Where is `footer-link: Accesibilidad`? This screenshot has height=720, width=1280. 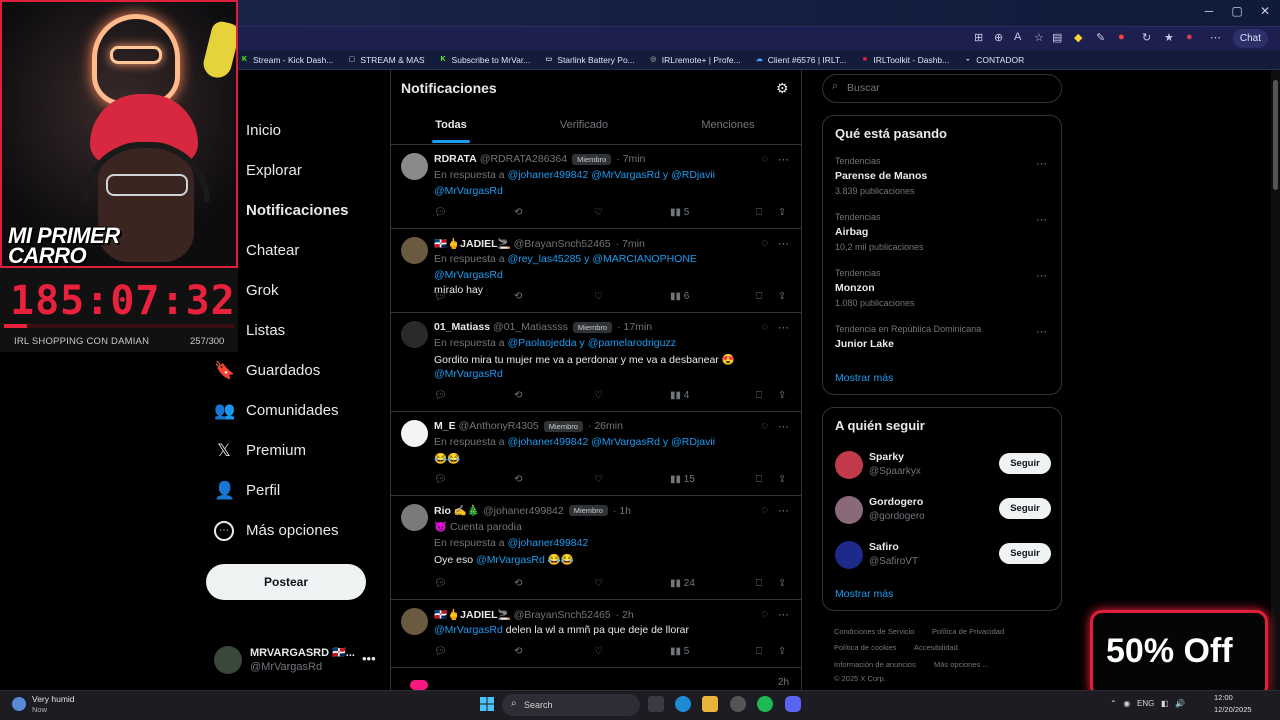 footer-link: Accesibilidad is located at coordinates (936, 647).